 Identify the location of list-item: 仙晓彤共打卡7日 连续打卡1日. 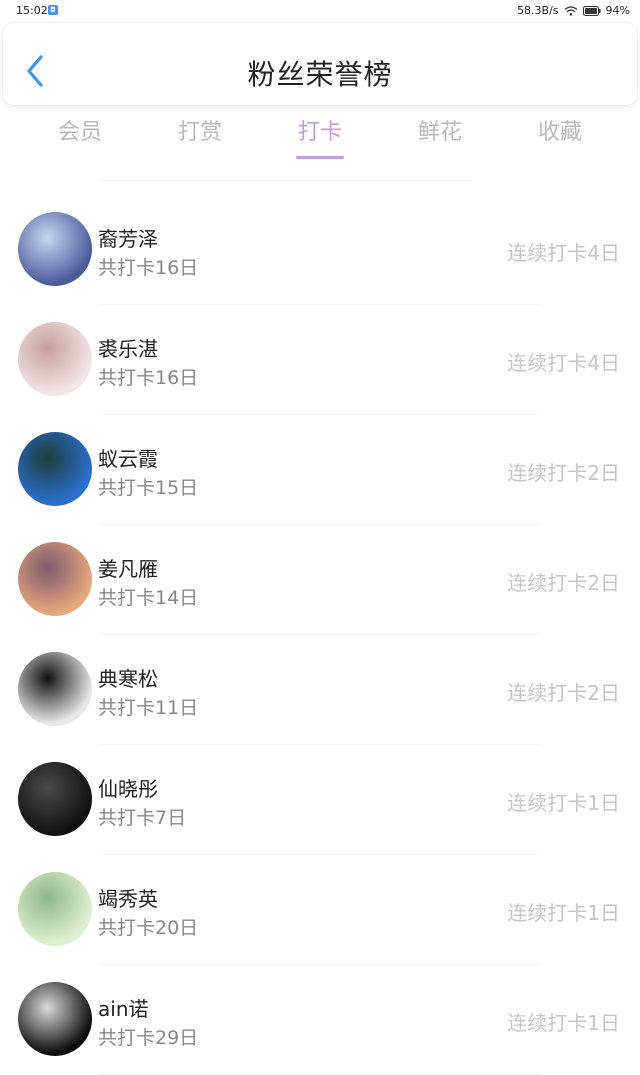
(320, 800).